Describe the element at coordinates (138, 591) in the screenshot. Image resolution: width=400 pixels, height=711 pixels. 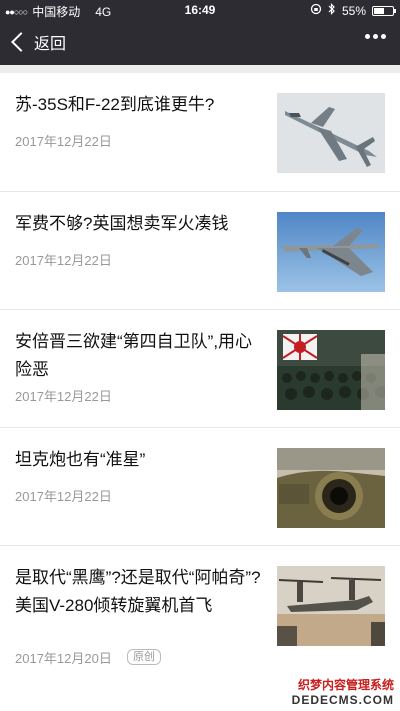
I see `article-title: 是取代“黑鹰”?还是取代“阿帕奇”?美国V-280倾转旋翼机首飞` at that location.